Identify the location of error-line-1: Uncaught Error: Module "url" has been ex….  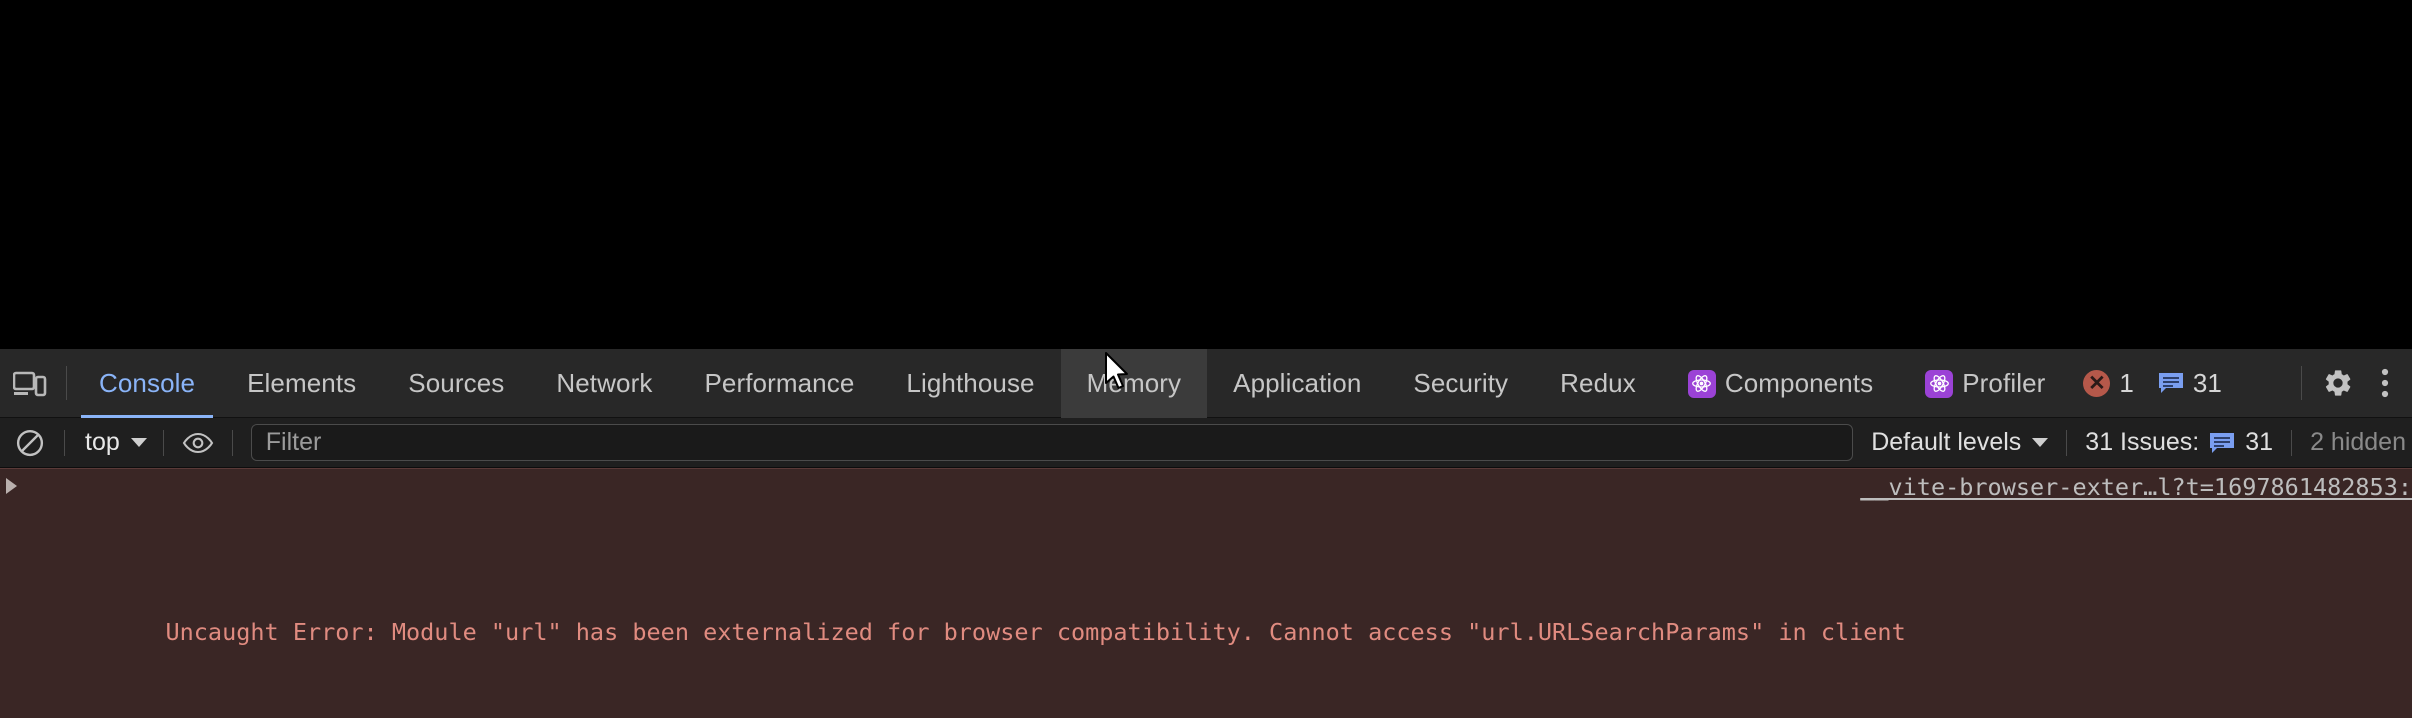
(1206, 632).